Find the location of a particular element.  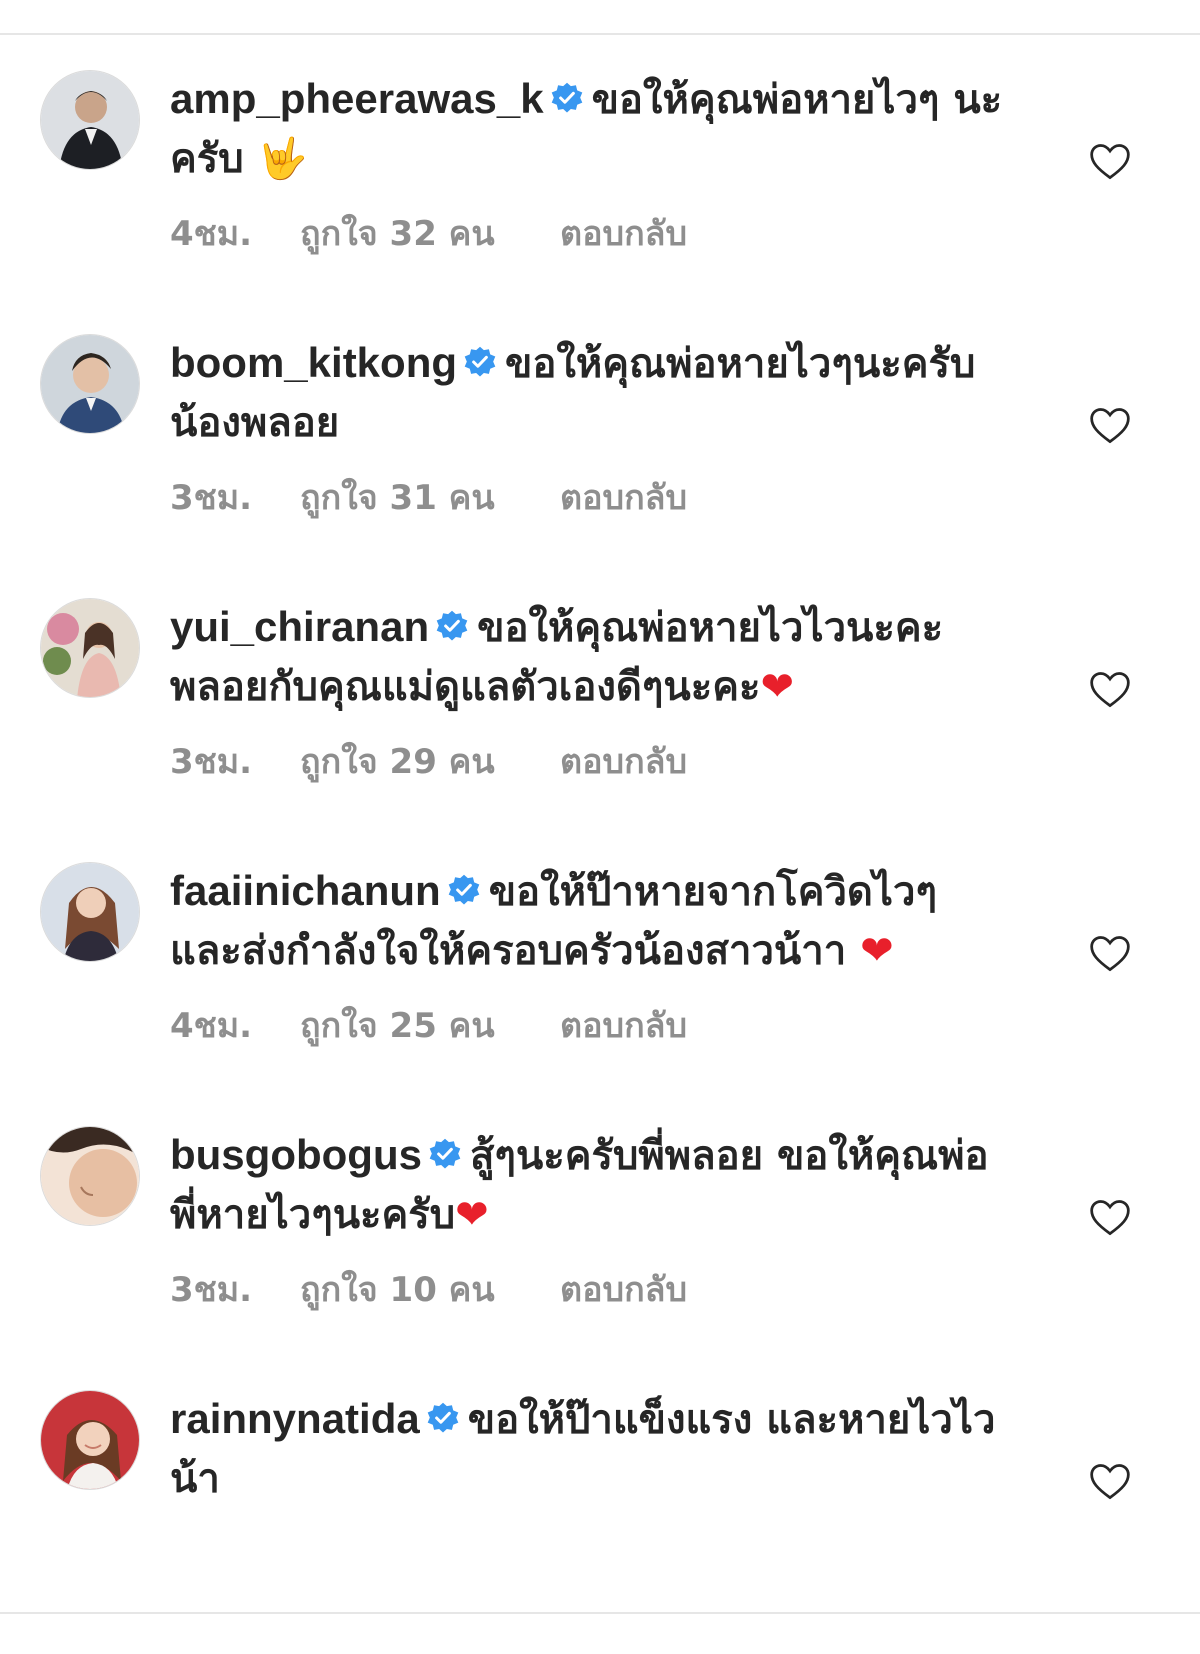

username: yui_chiranan is located at coordinates (299, 626).